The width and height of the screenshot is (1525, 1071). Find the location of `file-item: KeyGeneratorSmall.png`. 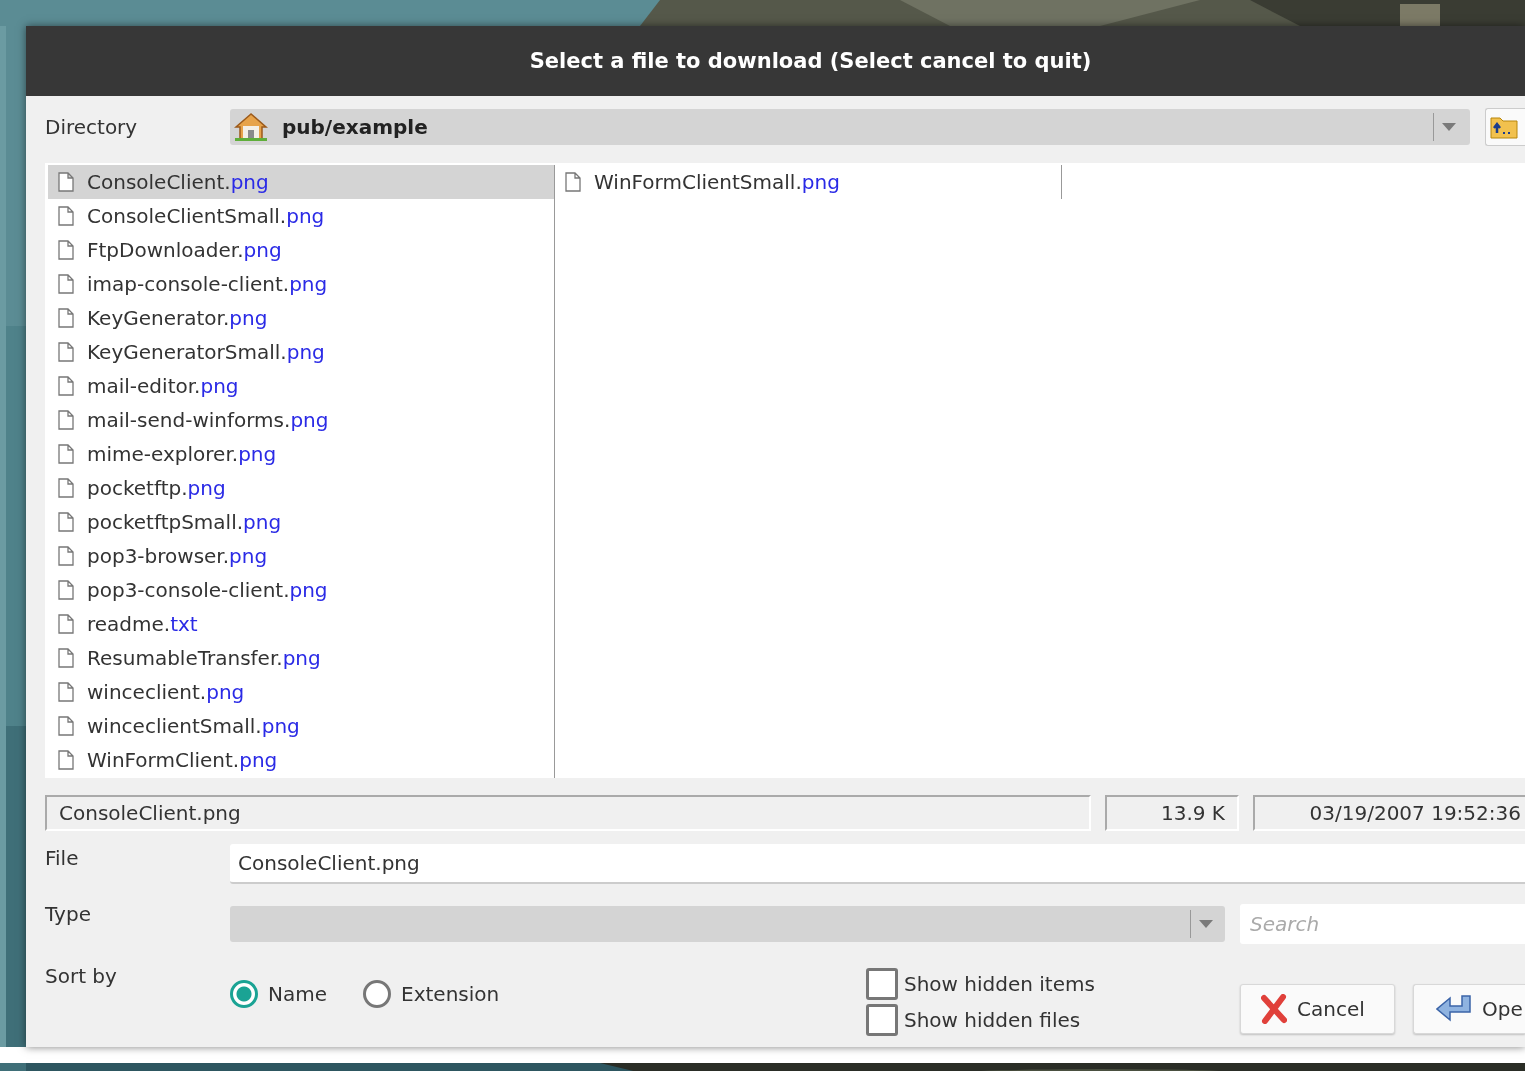

file-item: KeyGeneratorSmall.png is located at coordinates (301, 352).